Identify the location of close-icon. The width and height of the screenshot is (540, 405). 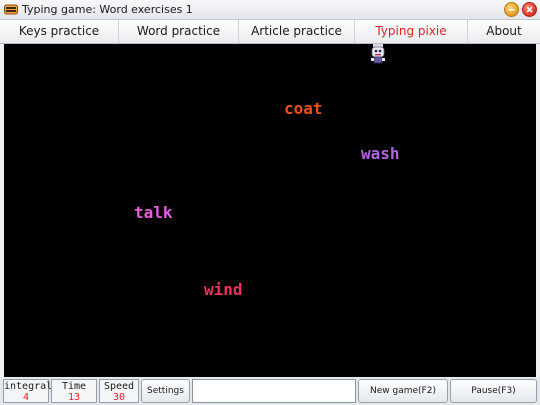
(529, 9).